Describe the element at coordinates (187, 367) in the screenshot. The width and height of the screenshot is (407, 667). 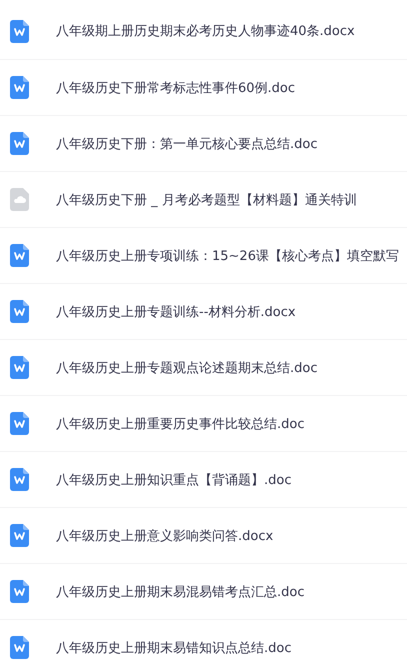
I see `file-name: 八年级历史上册专题观点论述题期末总结.doc` at that location.